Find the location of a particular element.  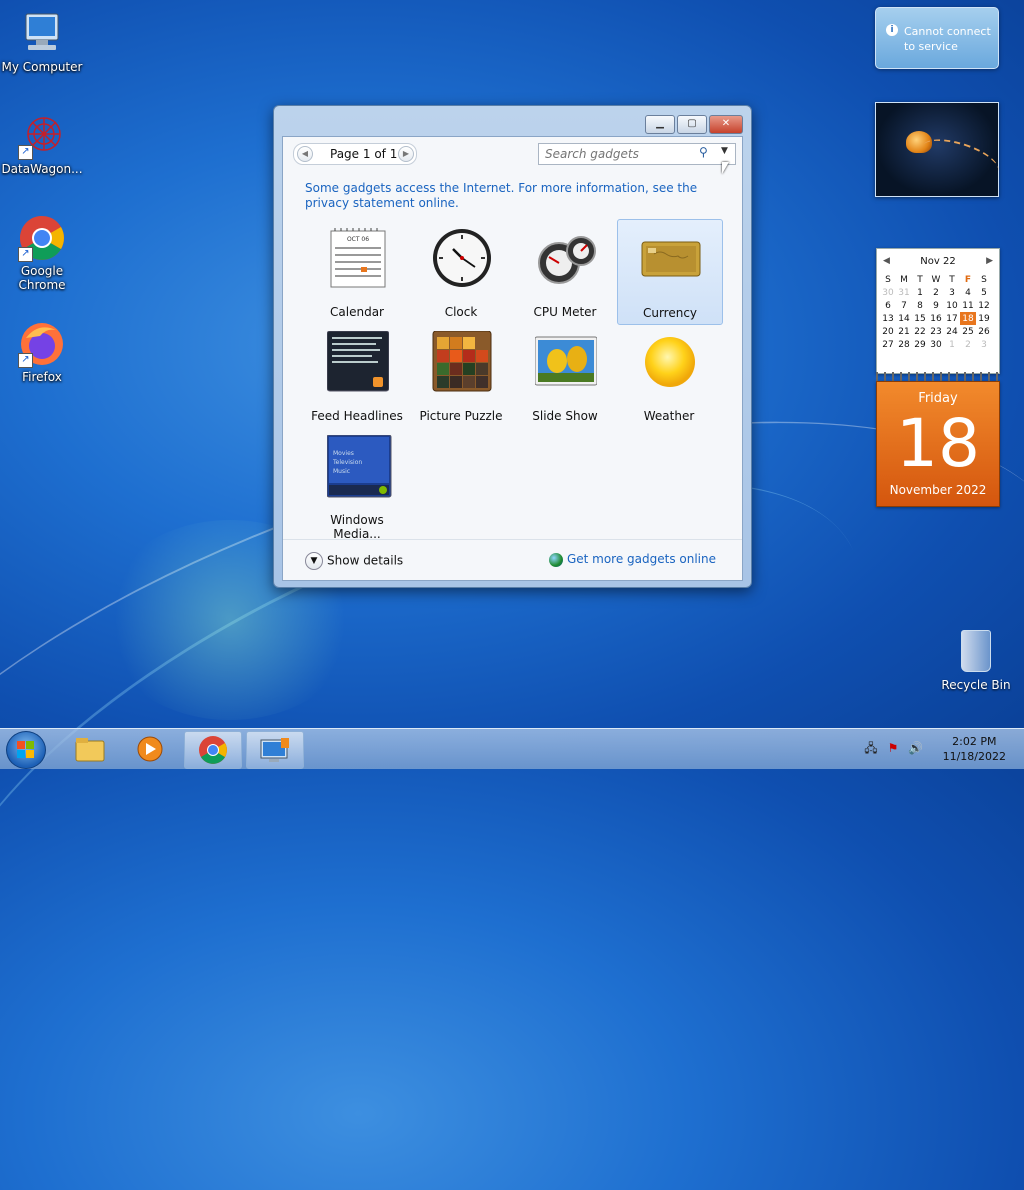

gadget-slide-show: Slide Show is located at coordinates (565, 375).